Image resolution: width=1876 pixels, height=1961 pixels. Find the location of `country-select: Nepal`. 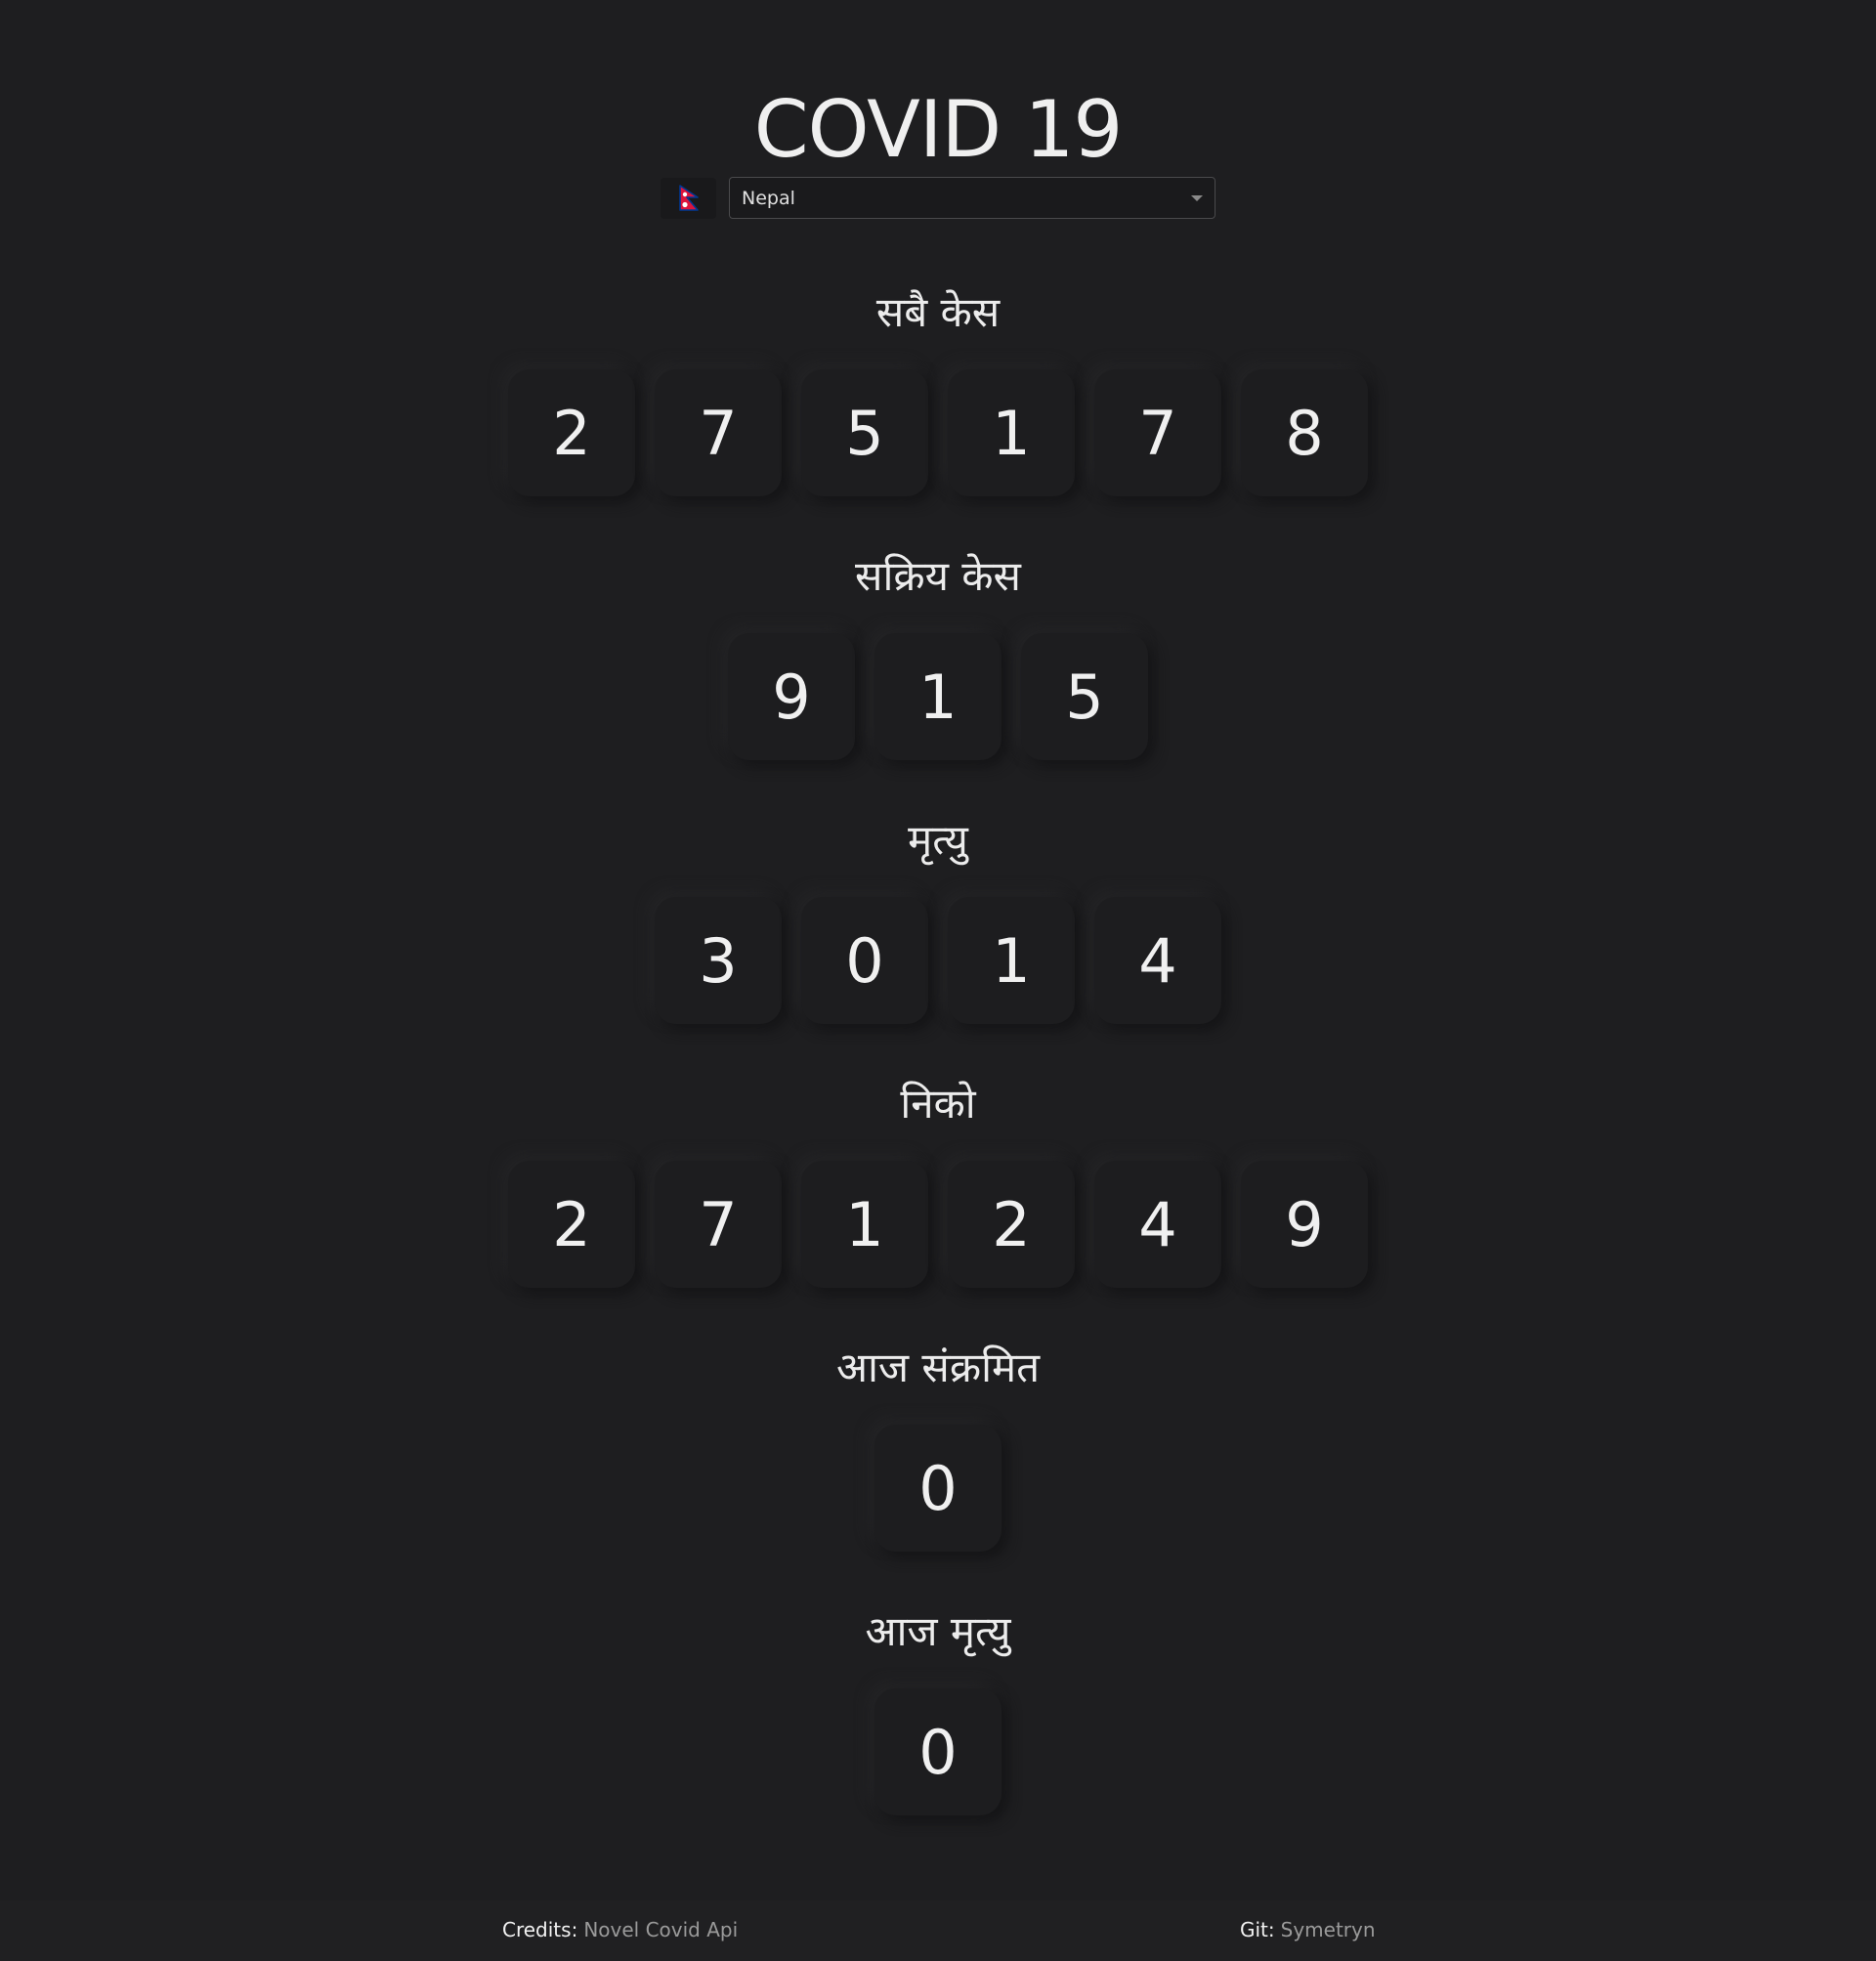

country-select: Nepal is located at coordinates (972, 198).